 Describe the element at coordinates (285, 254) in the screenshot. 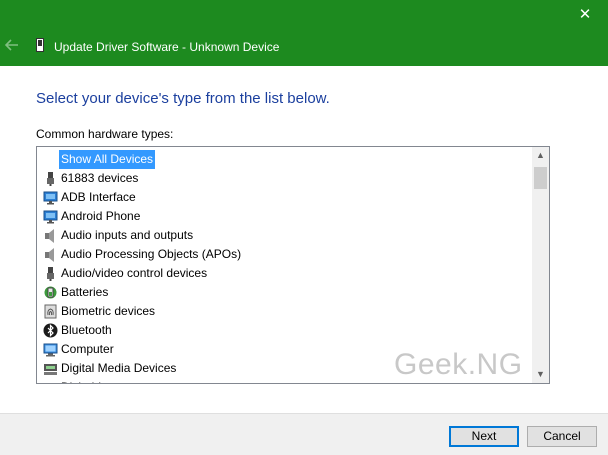

I see `list-item: Audio Processing Objects (APOs)` at that location.